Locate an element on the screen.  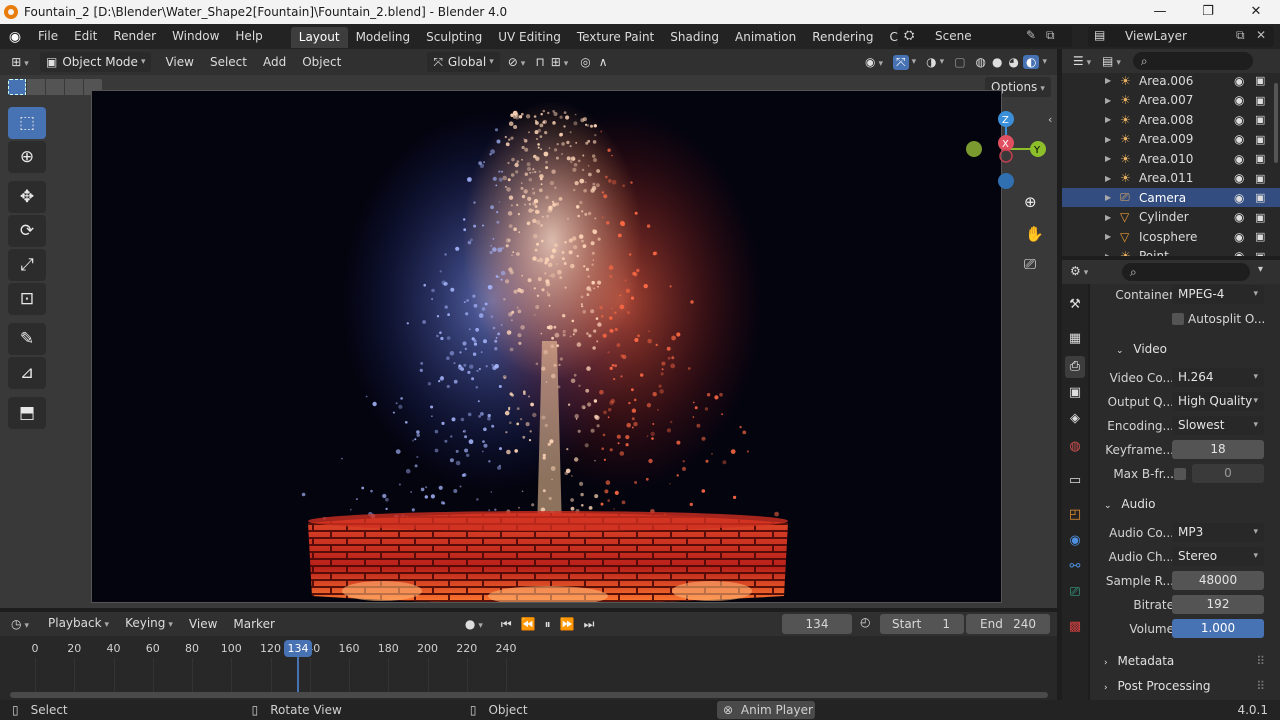
start-frame-field: Start 1 is located at coordinates (922, 624).